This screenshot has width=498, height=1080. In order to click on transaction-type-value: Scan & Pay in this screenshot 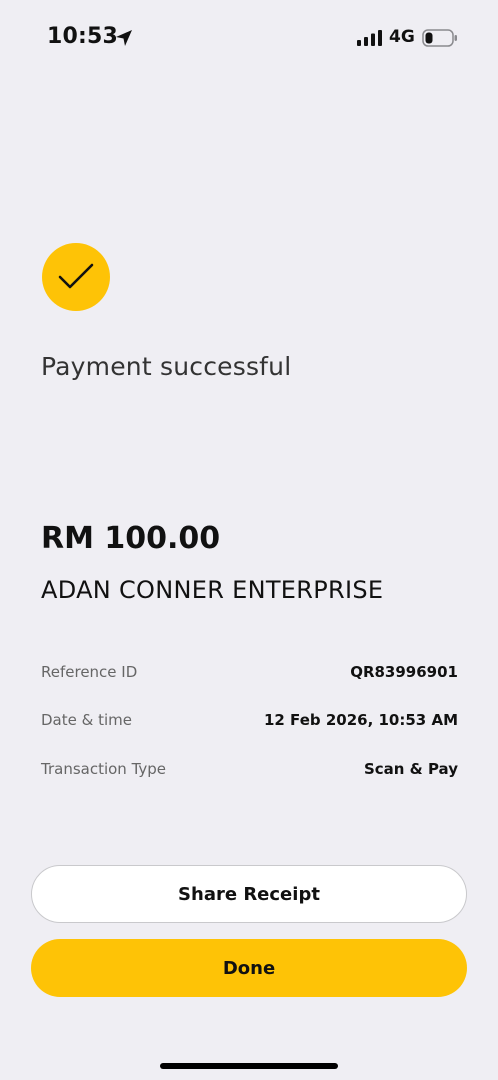, I will do `click(410, 769)`.